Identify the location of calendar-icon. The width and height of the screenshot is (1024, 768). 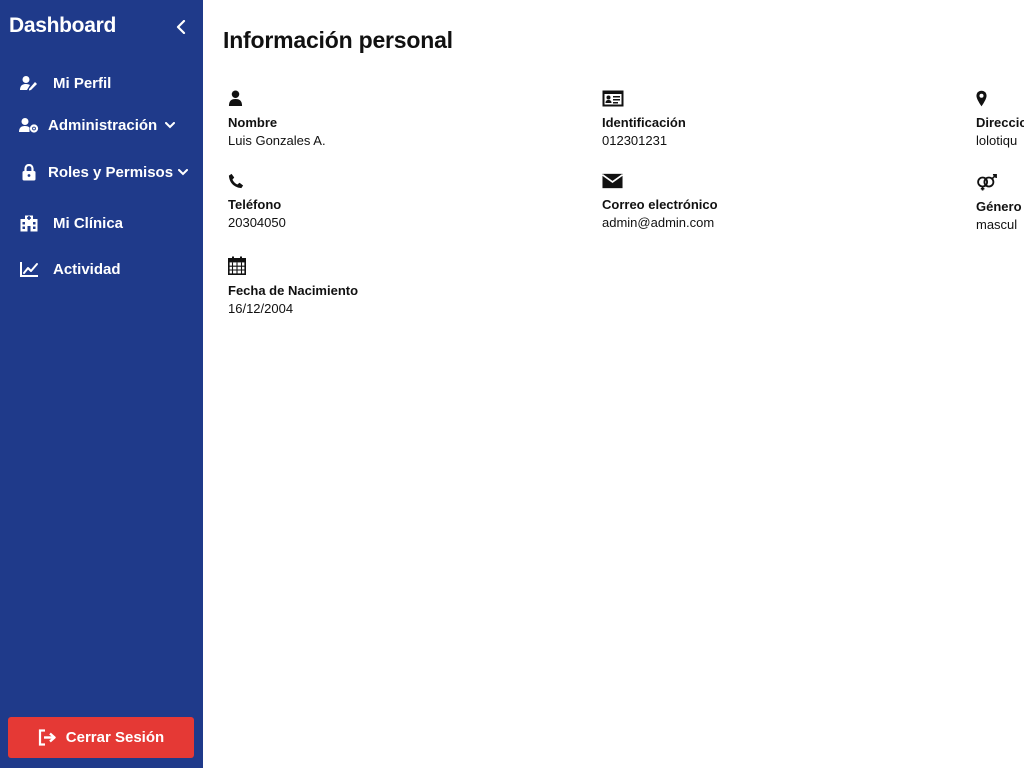
(237, 265).